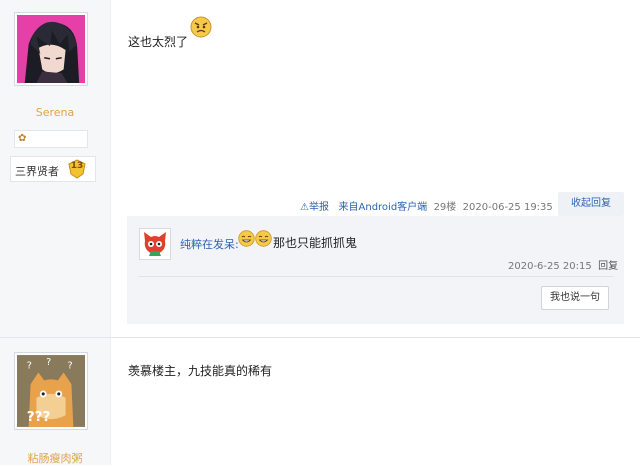 This screenshot has width=640, height=466. I want to click on red-cat-avatar-icon, so click(155, 244).